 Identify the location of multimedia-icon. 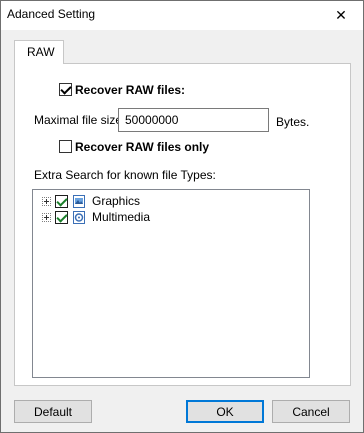
(79, 217).